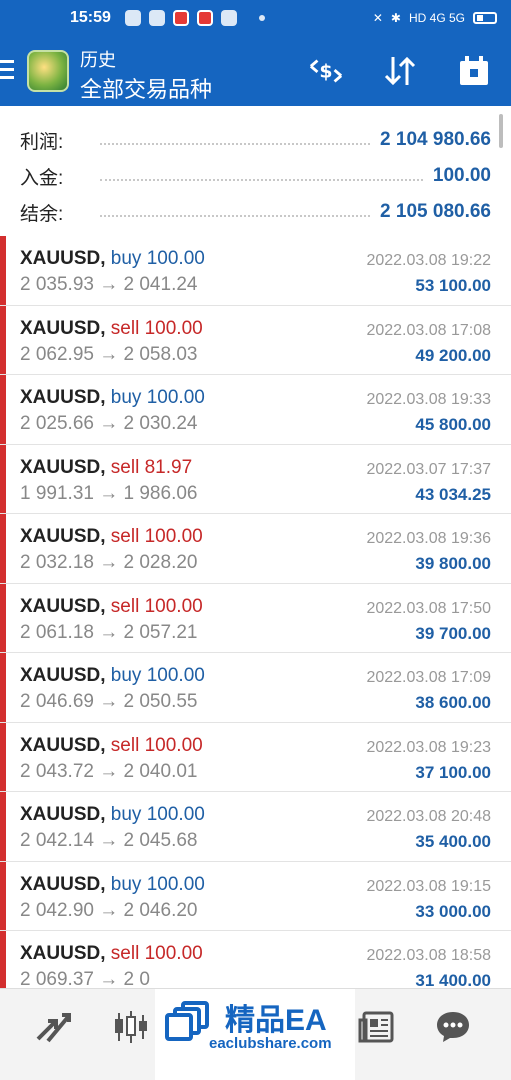 This screenshot has width=511, height=1080. I want to click on trade-date: 2022.03.08 18:58, so click(428, 955).